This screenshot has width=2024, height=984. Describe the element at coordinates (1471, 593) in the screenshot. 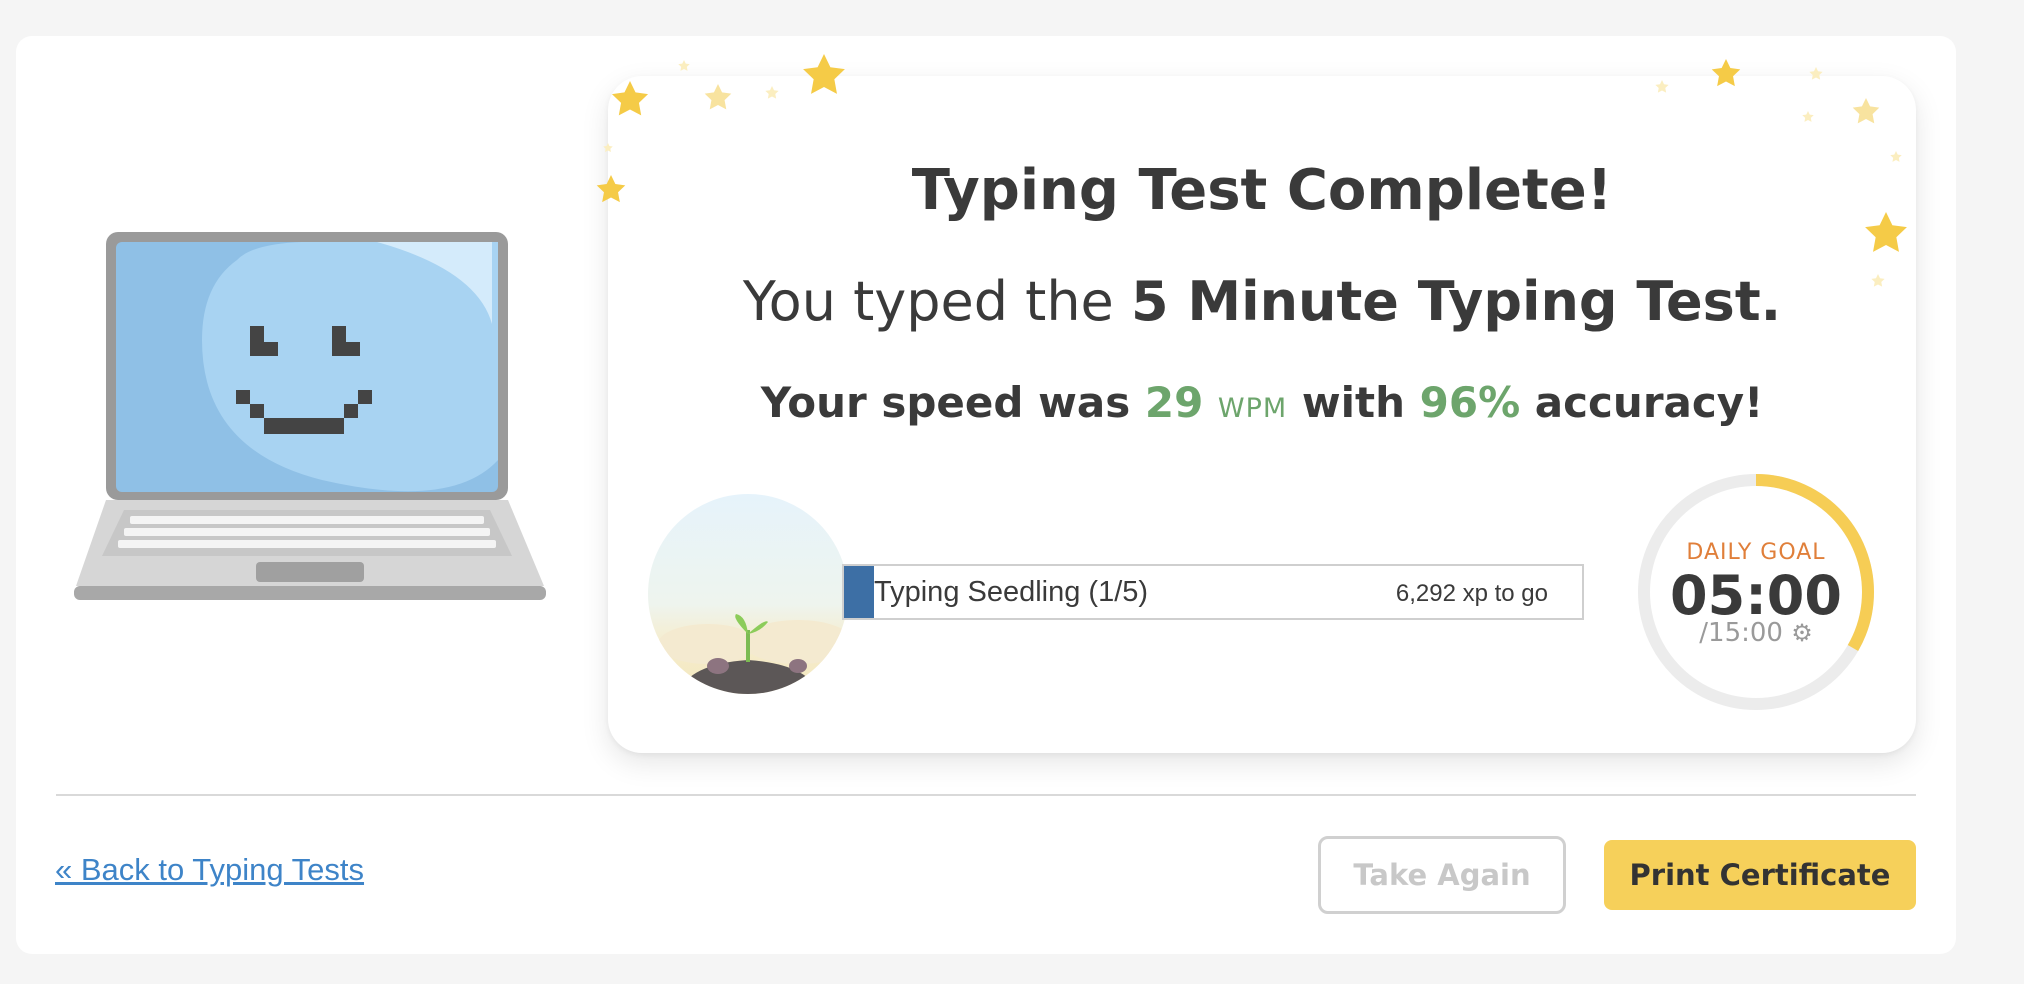

I see `xp-to-go: 6,292 xp to go` at that location.